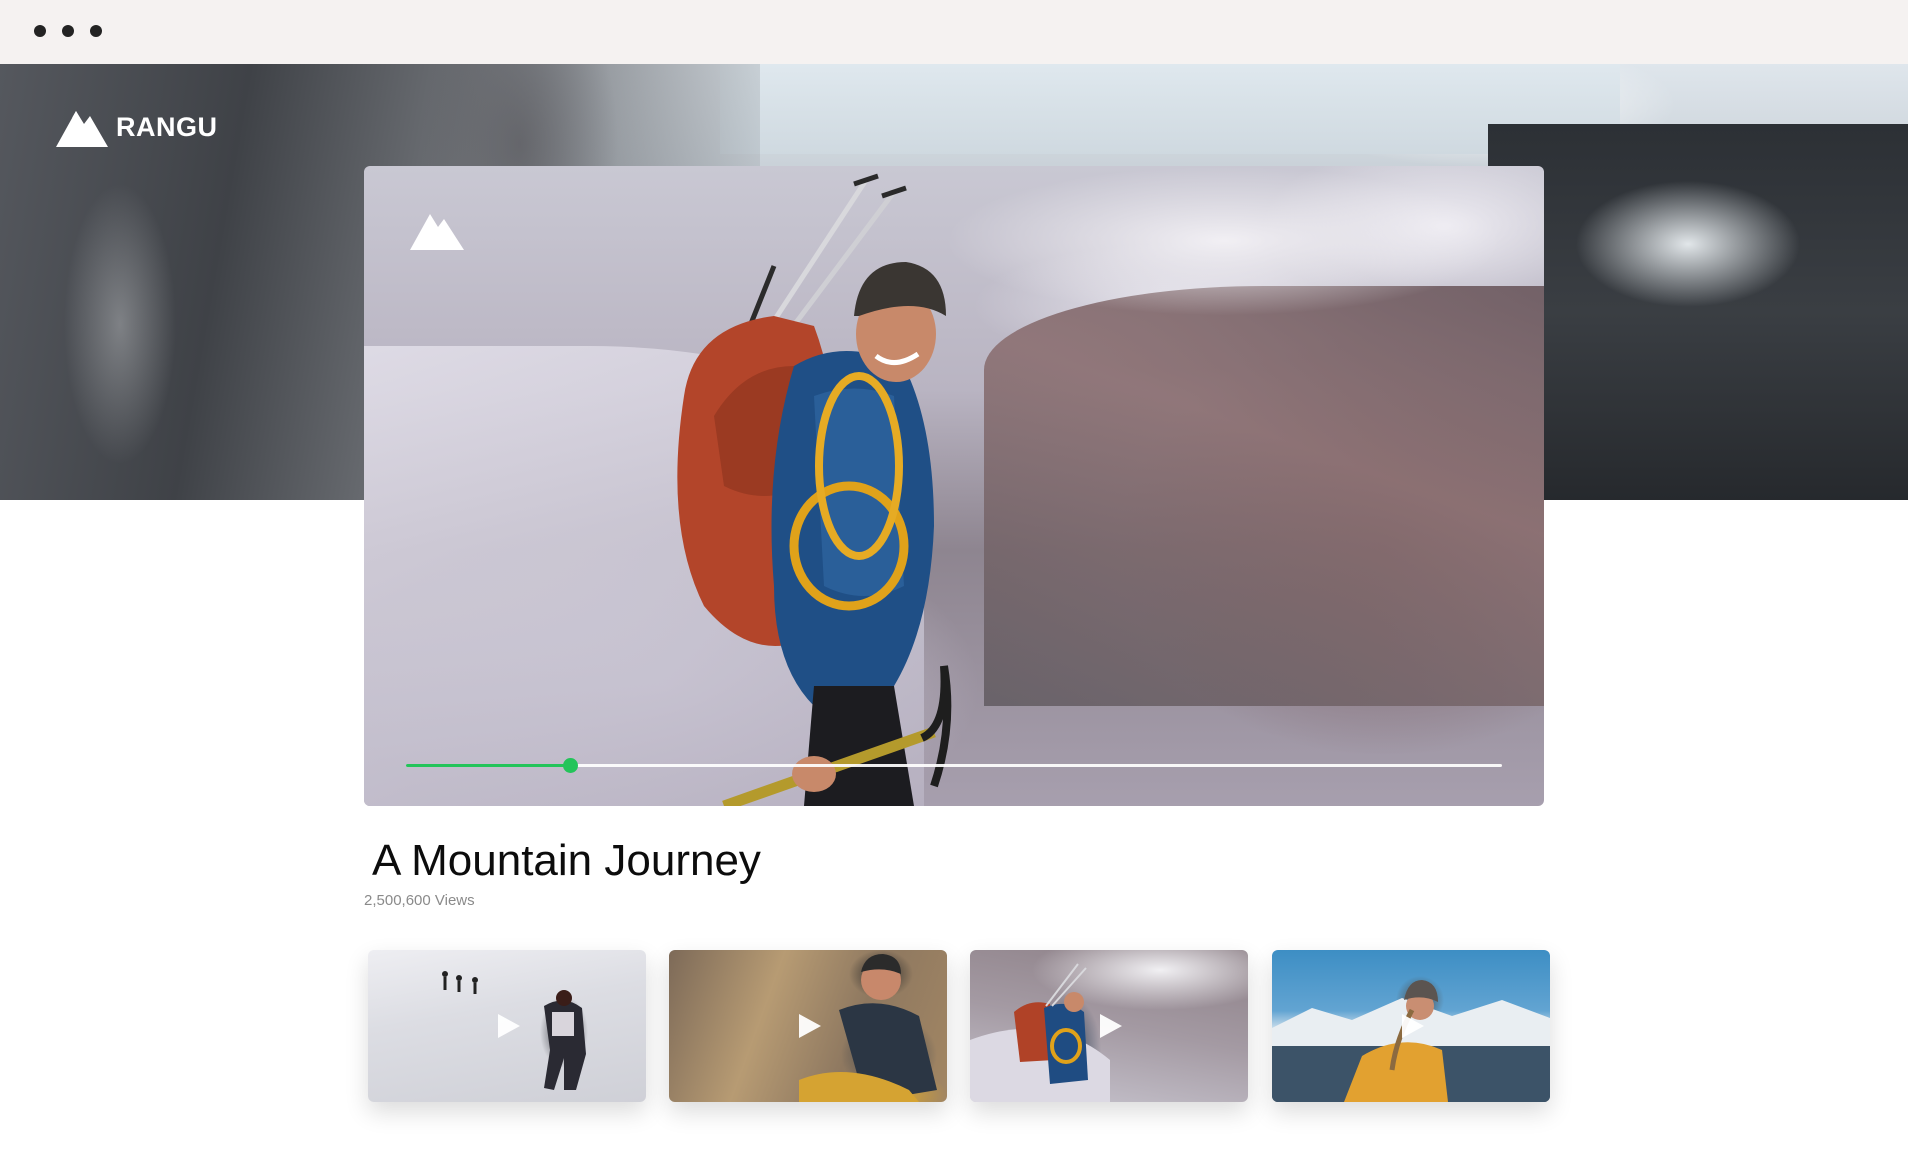  What do you see at coordinates (167, 126) in the screenshot?
I see `brand-name: RANGU` at bounding box center [167, 126].